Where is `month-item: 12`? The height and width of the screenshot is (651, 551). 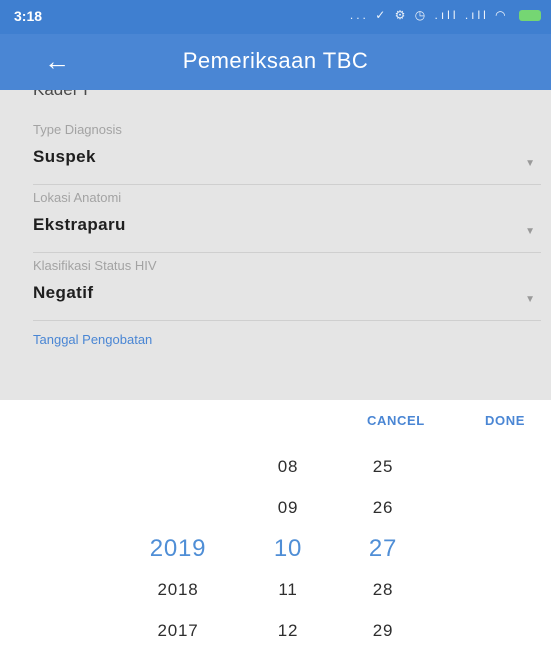 month-item: 12 is located at coordinates (288, 630).